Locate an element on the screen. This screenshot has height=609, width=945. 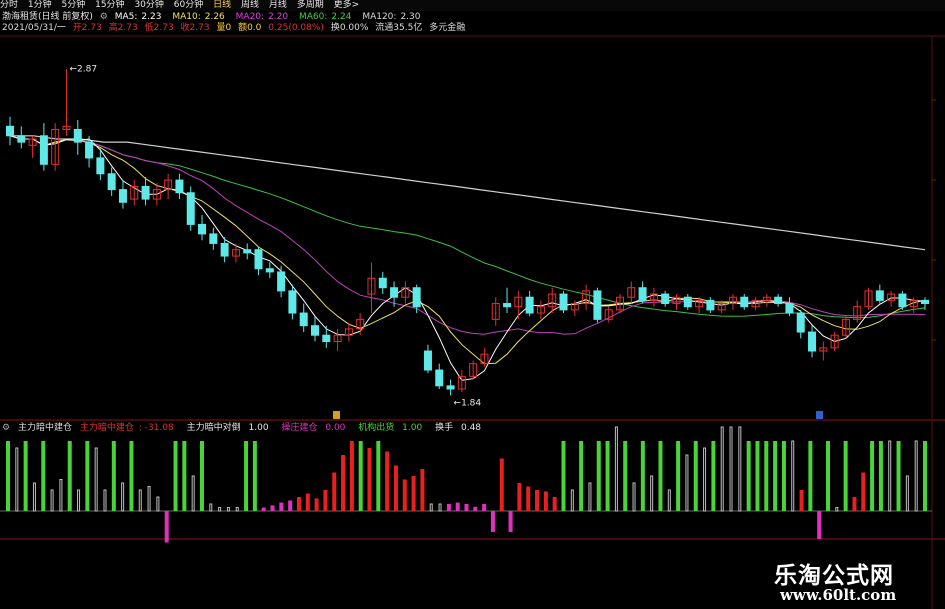
indicator-v1: 主力暗中建仓: -31.08 is located at coordinates (126, 428).